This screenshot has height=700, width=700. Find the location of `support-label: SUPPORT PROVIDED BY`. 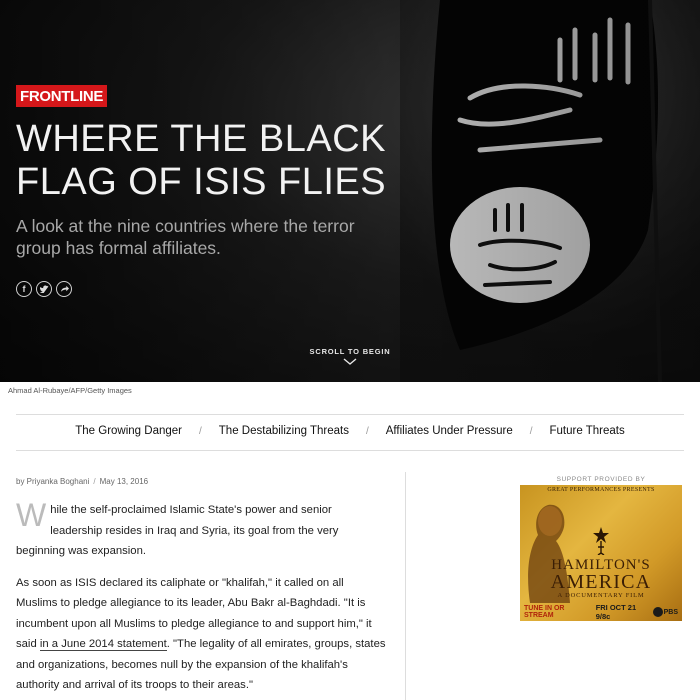

support-label: SUPPORT PROVIDED BY is located at coordinates (601, 479).